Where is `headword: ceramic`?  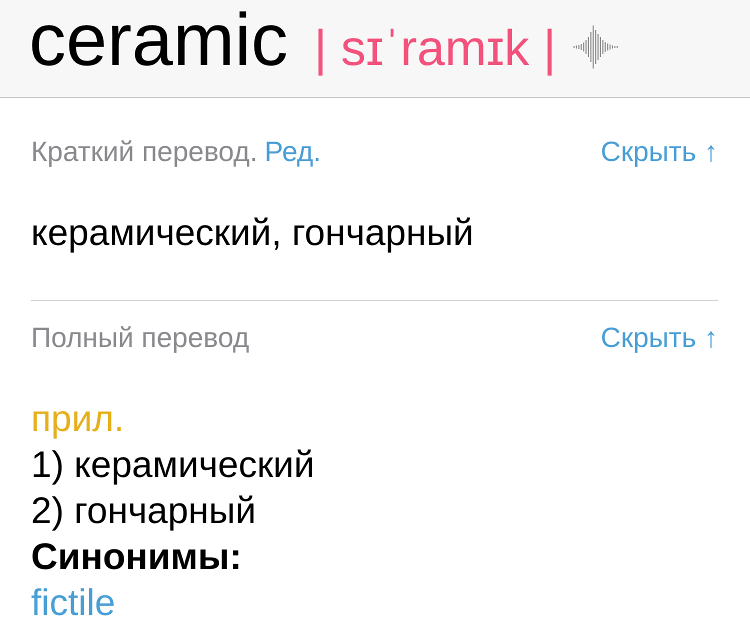
headword: ceramic is located at coordinates (158, 40).